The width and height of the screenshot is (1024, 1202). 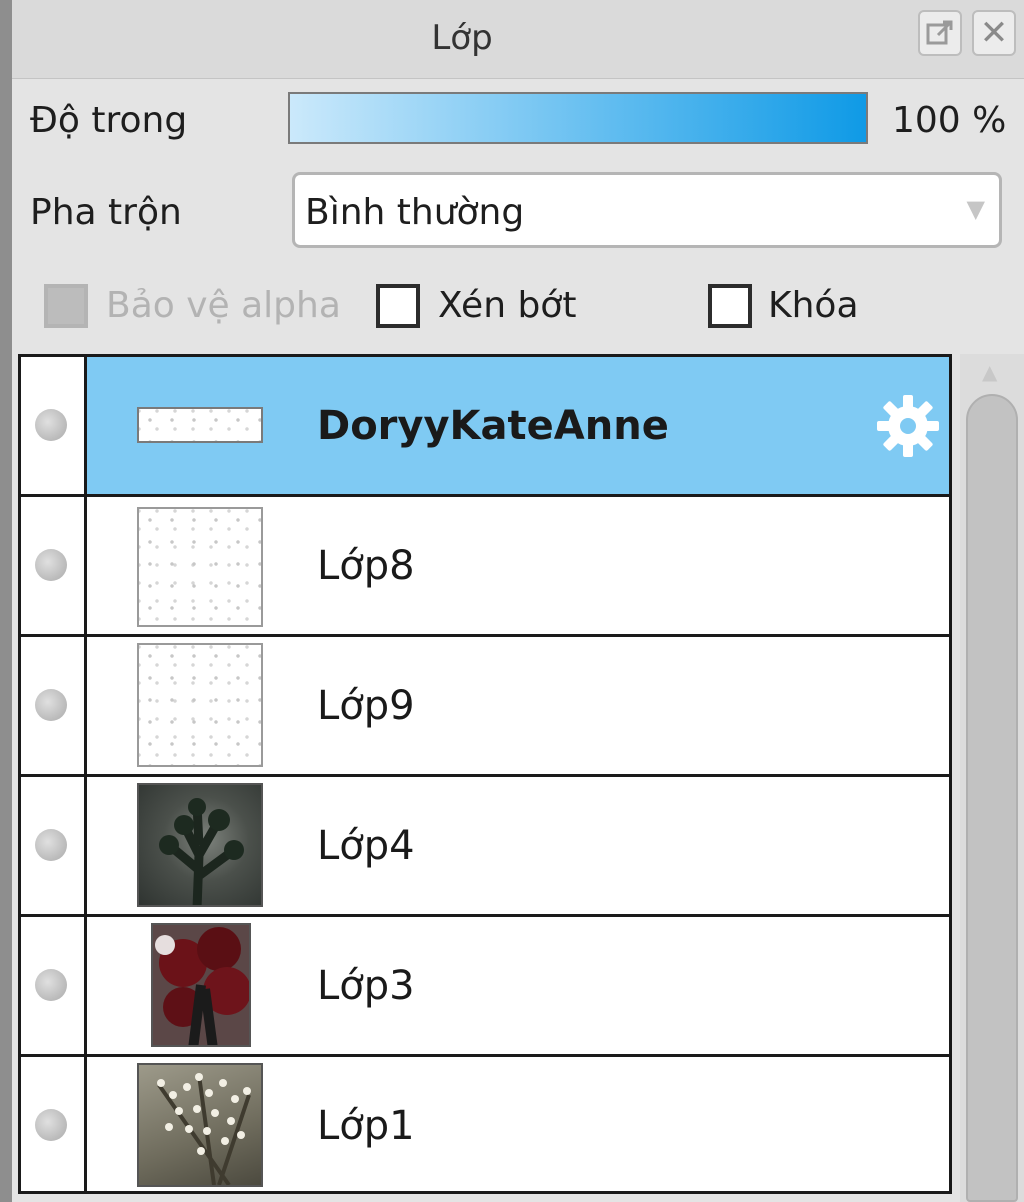 What do you see at coordinates (989, 372) in the screenshot?
I see `scroll-up-icon: ▲` at bounding box center [989, 372].